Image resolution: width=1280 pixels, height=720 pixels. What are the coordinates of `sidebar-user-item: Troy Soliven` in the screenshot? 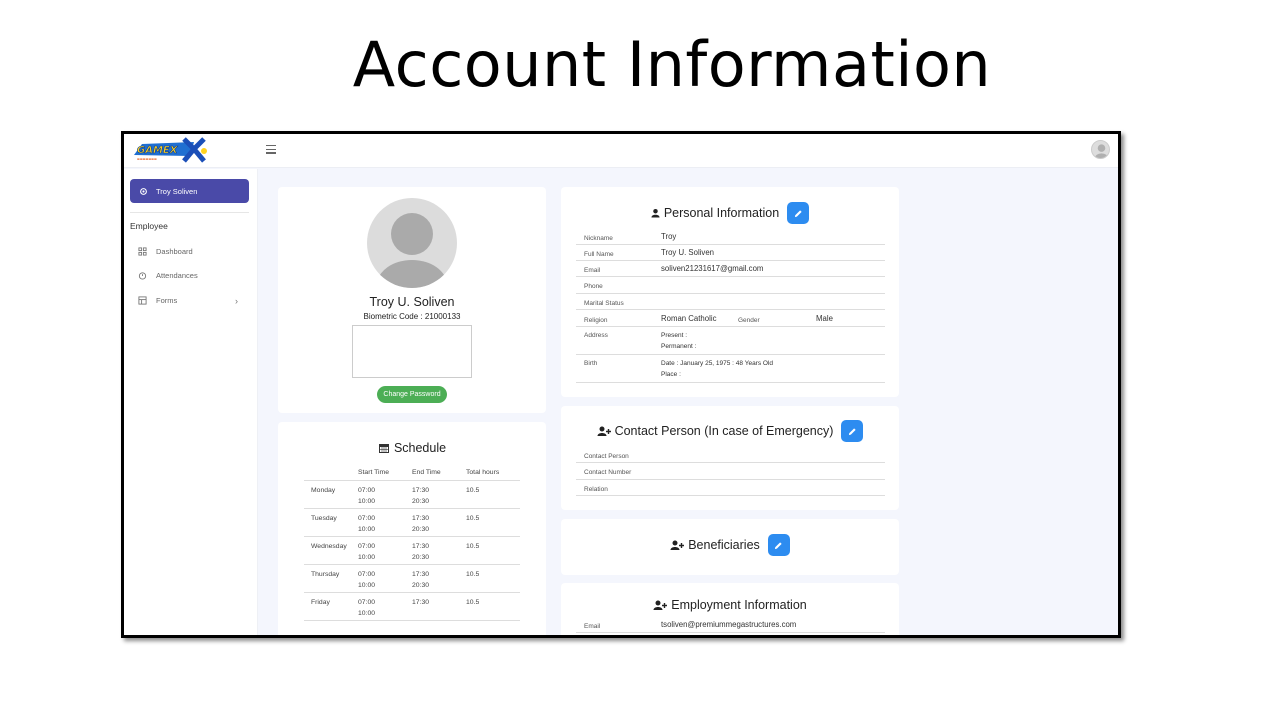 It's located at (189, 191).